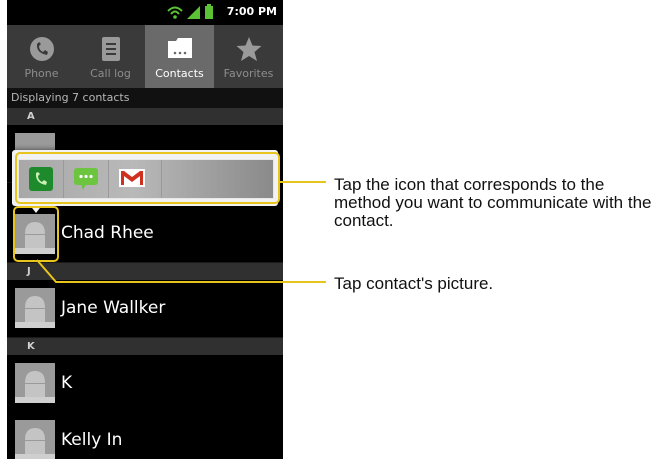  What do you see at coordinates (36, 234) in the screenshot?
I see `picture-highlight` at bounding box center [36, 234].